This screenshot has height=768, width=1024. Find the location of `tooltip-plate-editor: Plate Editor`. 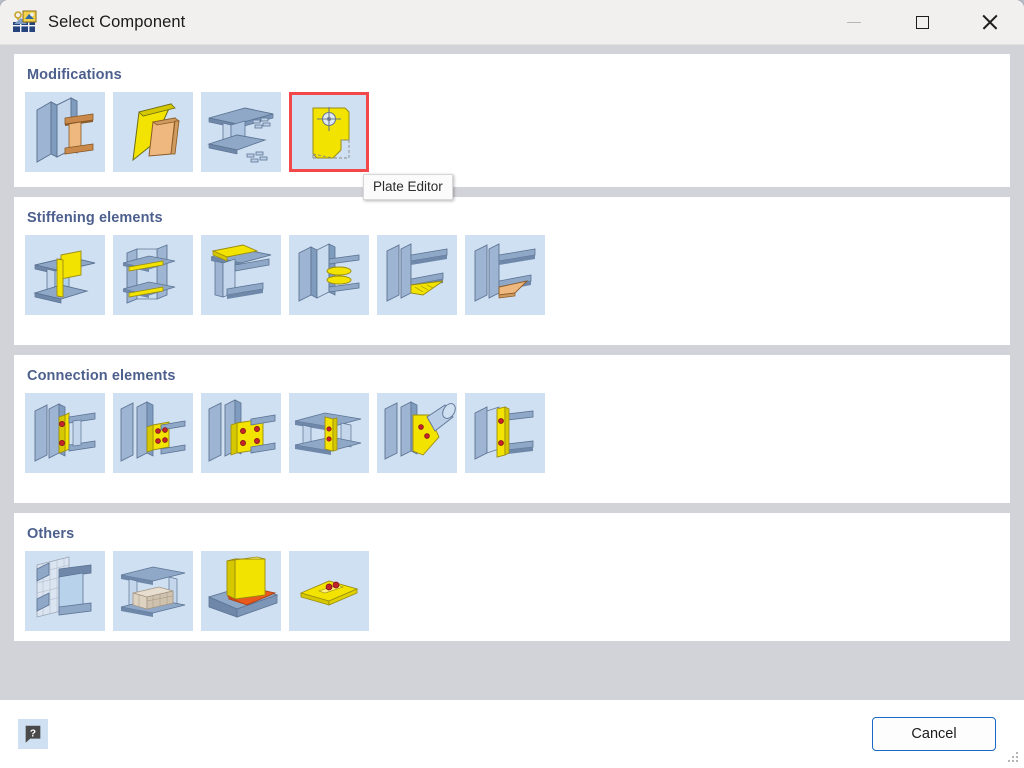

tooltip-plate-editor: Plate Editor is located at coordinates (408, 187).